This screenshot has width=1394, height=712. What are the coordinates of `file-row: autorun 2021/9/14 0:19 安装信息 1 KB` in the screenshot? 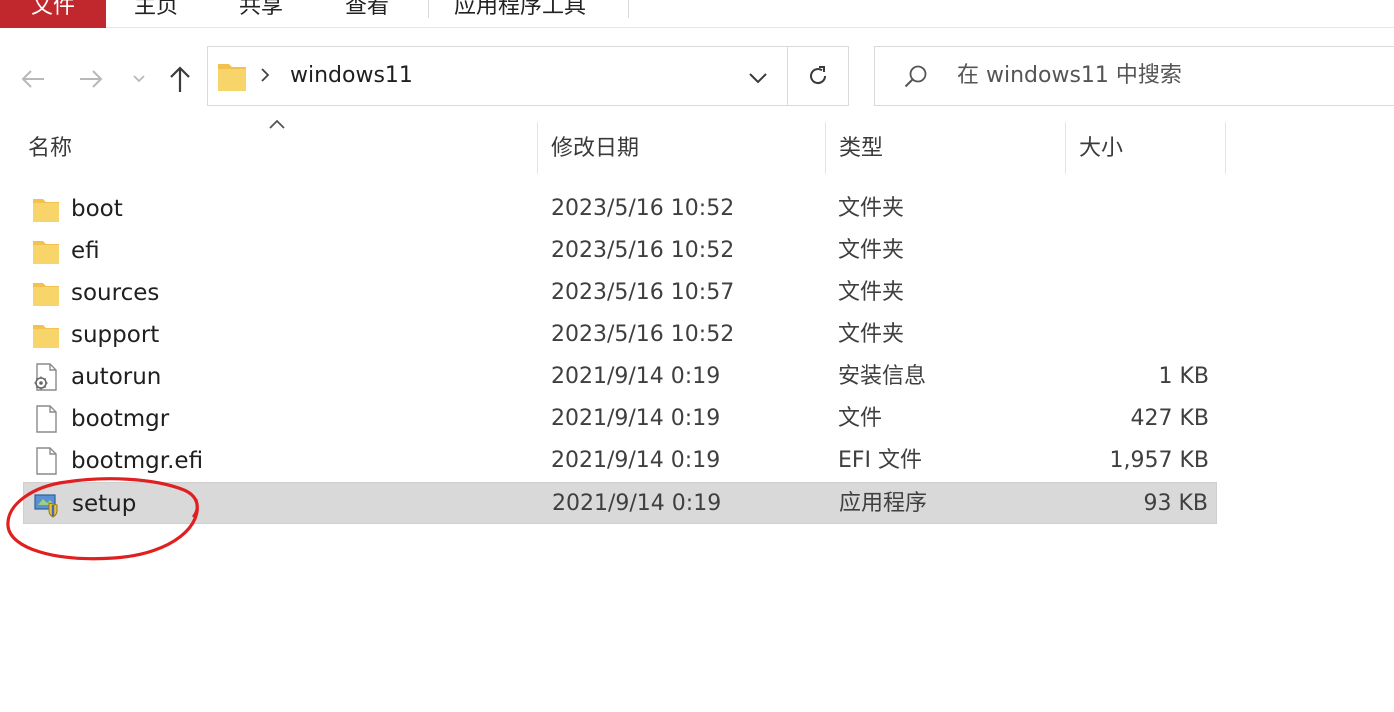 It's located at (620, 377).